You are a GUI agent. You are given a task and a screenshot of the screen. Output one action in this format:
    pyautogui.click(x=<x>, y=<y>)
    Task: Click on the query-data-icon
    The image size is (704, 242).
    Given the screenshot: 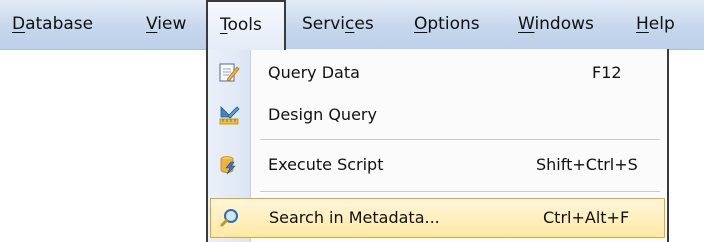 What is the action you would take?
    pyautogui.click(x=229, y=73)
    